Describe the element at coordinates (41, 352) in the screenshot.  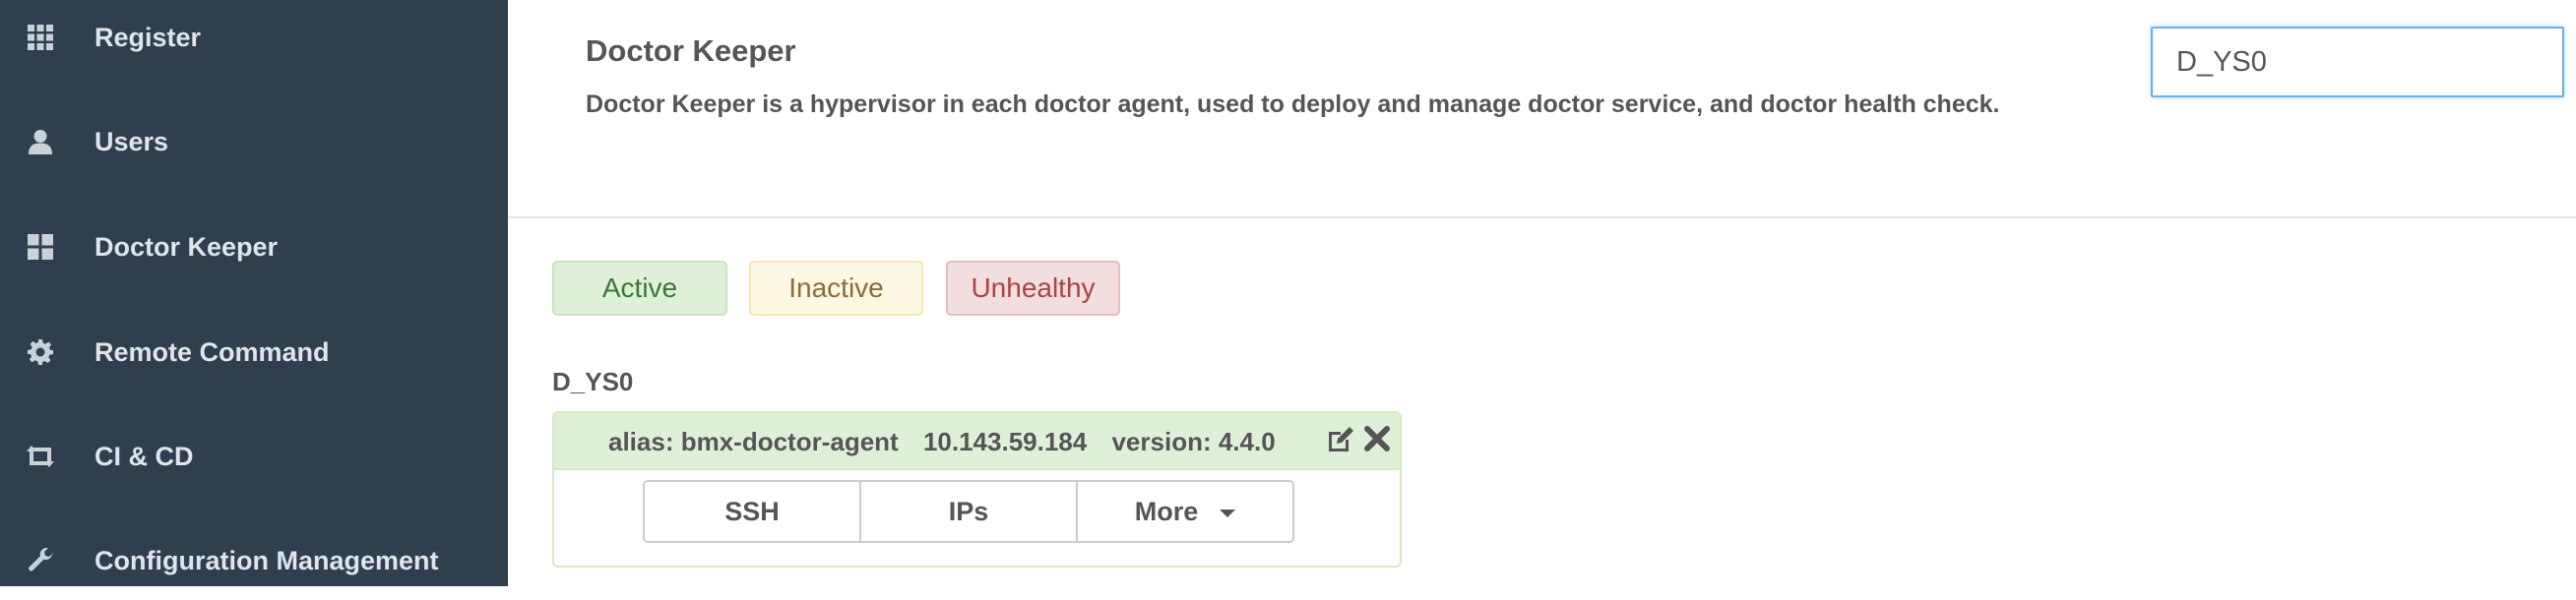
I see `gear-icon` at that location.